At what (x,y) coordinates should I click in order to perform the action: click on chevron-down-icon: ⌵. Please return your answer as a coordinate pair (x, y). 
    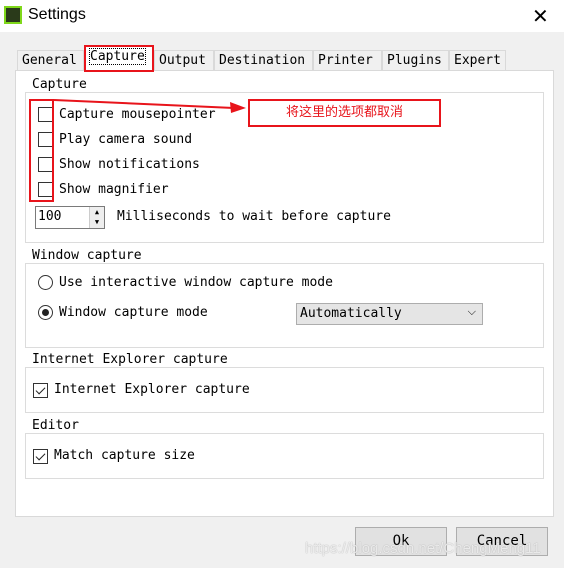
    Looking at the image, I should click on (471, 311).